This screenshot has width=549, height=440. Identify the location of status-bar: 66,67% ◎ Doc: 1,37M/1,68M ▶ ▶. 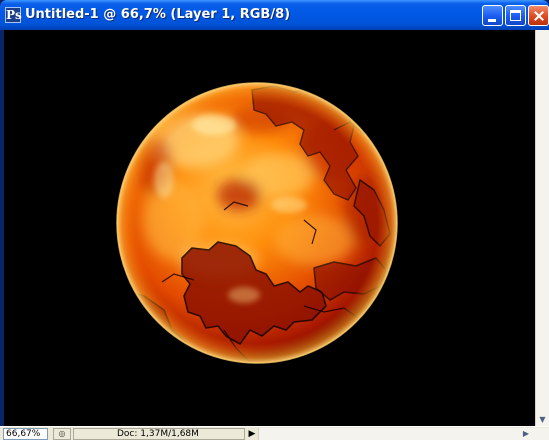
(274, 433).